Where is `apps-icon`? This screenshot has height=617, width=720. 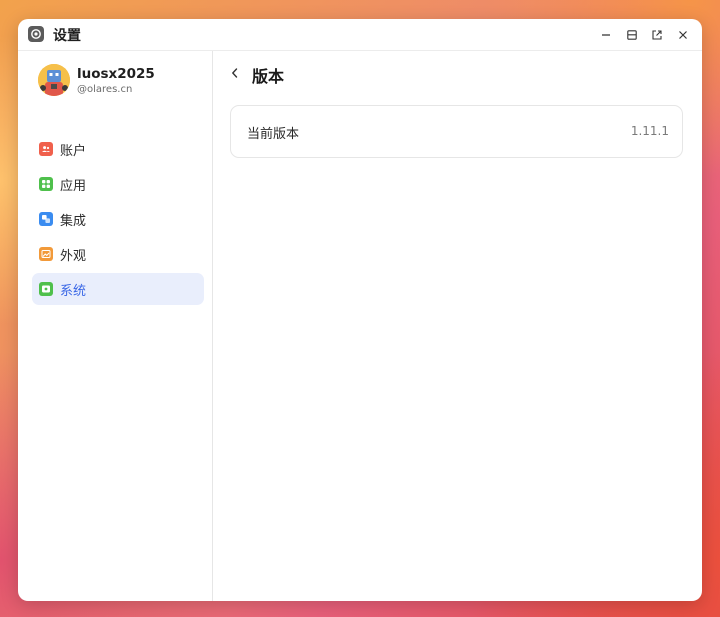 apps-icon is located at coordinates (46, 184).